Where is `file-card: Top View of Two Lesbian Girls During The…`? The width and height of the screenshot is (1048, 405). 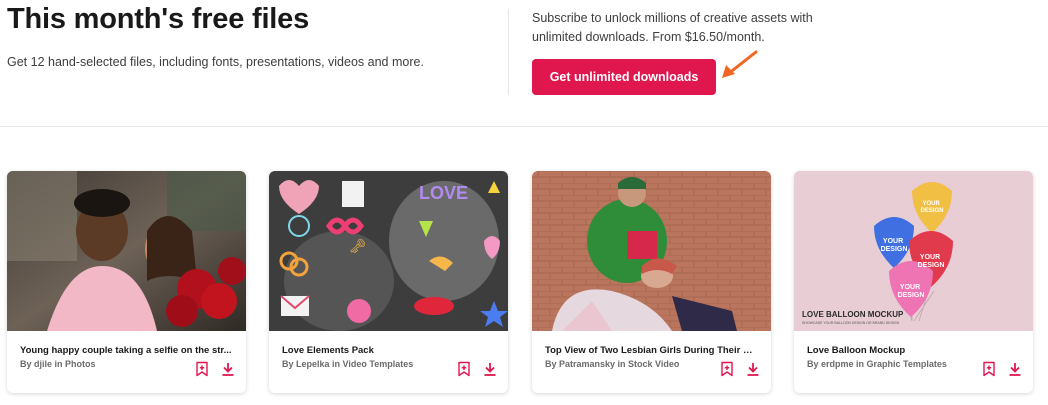
file-card: Top View of Two Lesbian Girls During The… is located at coordinates (651, 282).